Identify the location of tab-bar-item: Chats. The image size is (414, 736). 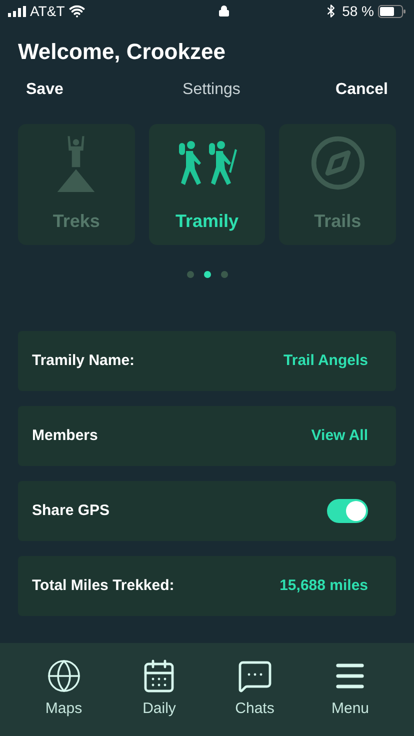
(255, 689).